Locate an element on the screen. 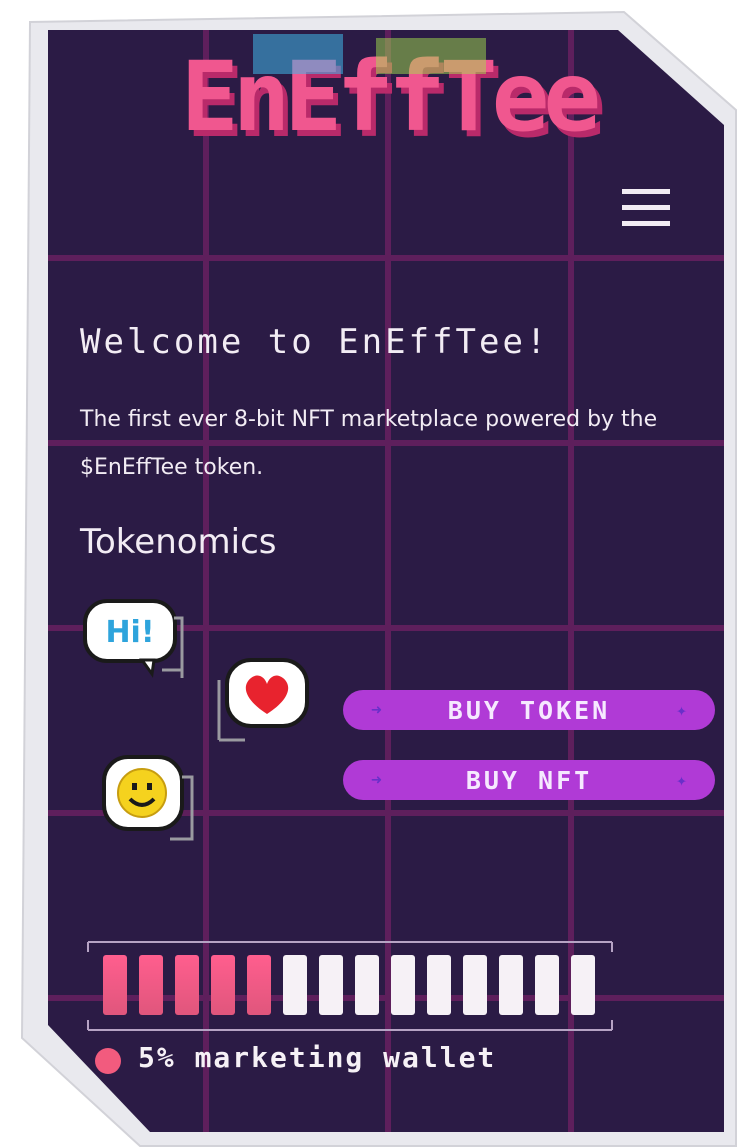 Image resolution: width=738 pixels, height=1147 pixels. welcome-title: Welcome to EnEffTee! is located at coordinates (315, 342).